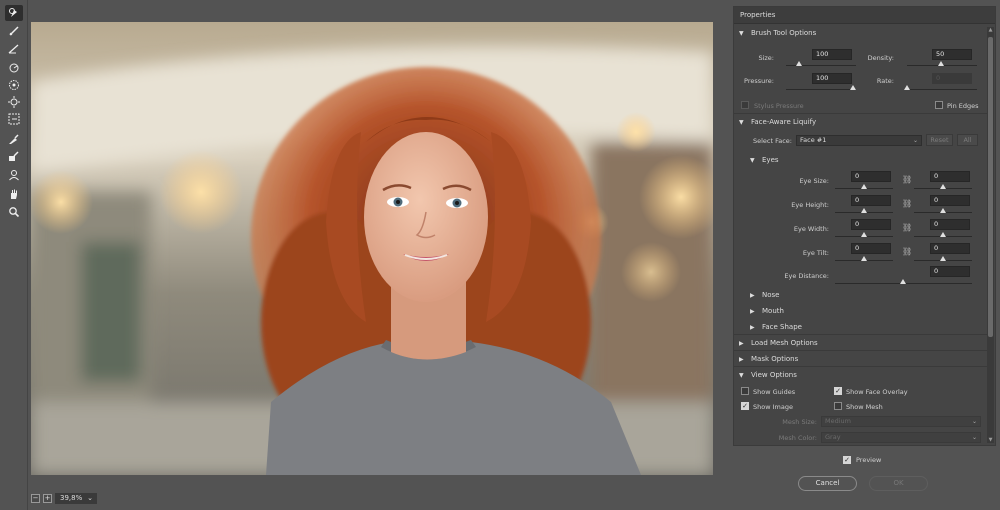 Image resolution: width=1000 pixels, height=510 pixels. I want to click on zoom-level-value: 39,8%, so click(71, 498).